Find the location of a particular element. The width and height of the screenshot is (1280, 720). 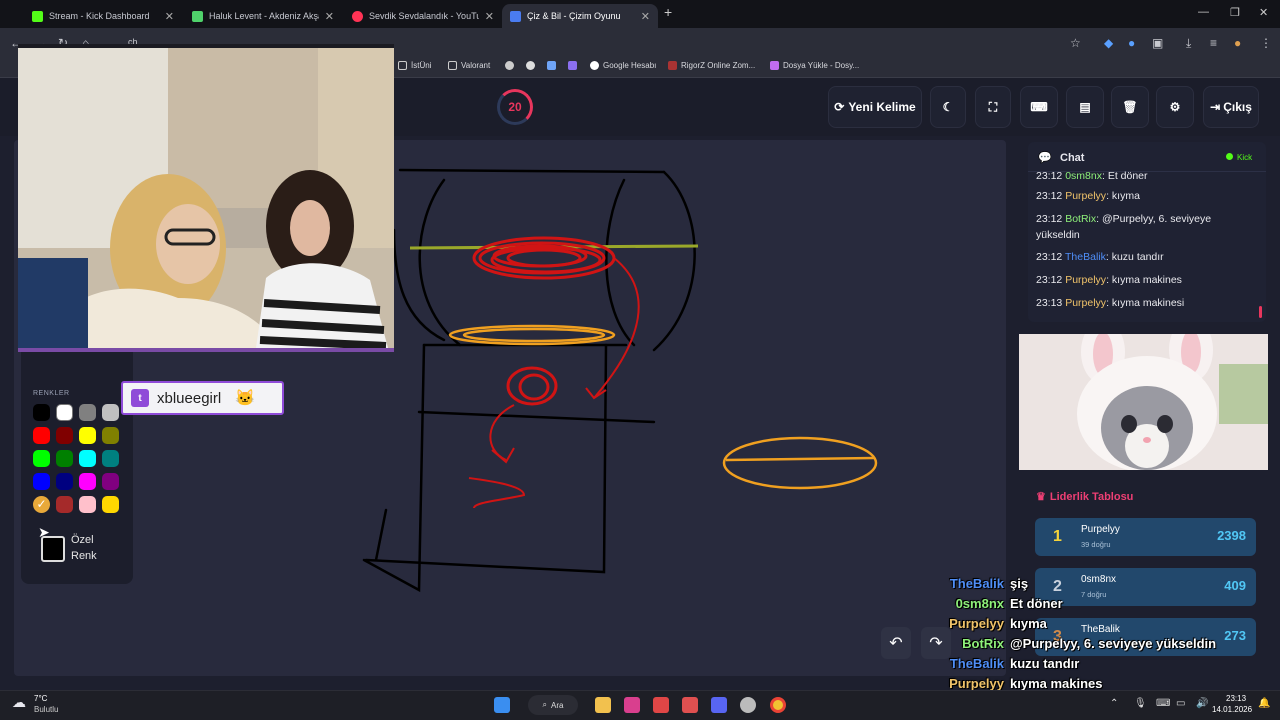

restore-icon: ❐ is located at coordinates (1235, 12).